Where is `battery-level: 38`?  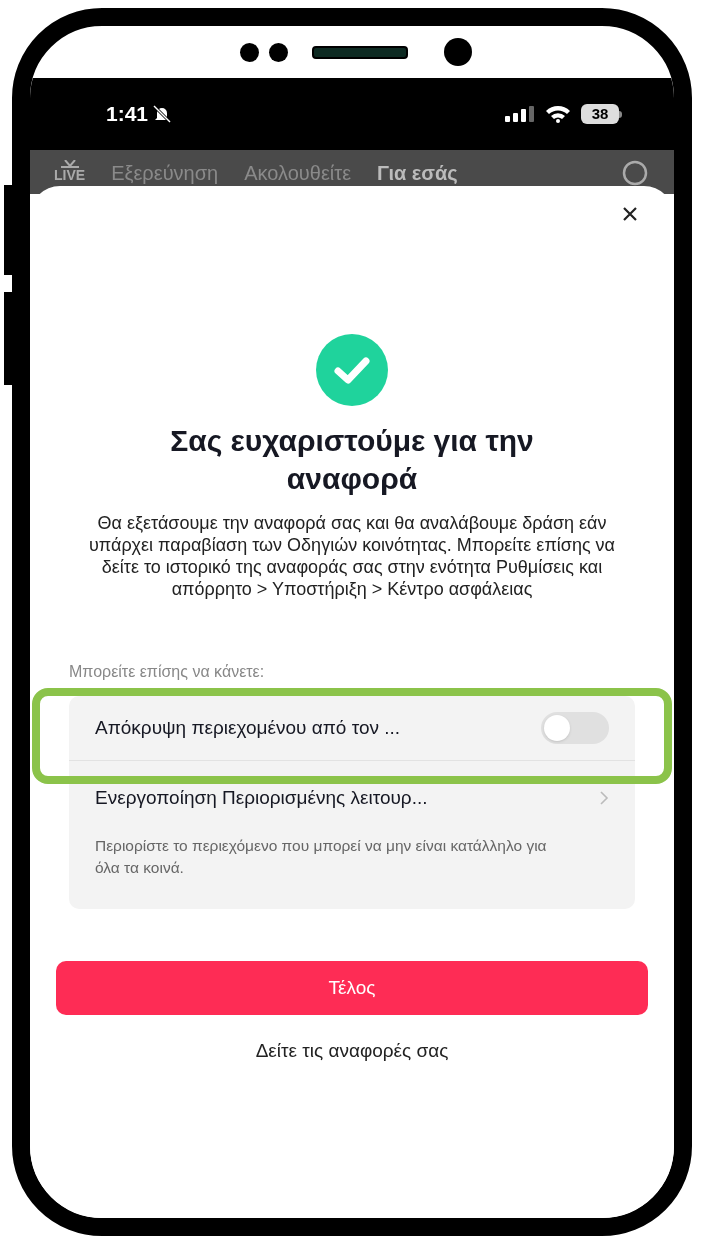
battery-level: 38 is located at coordinates (600, 113).